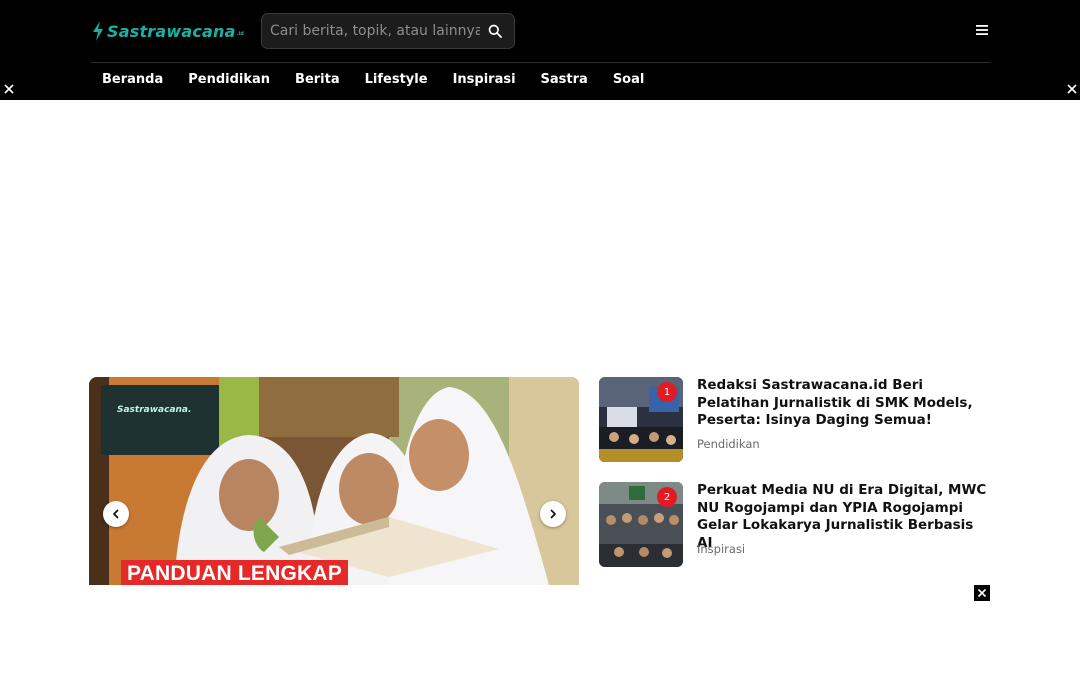 Image resolution: width=1080 pixels, height=675 pixels. Describe the element at coordinates (317, 79) in the screenshot. I see `nav-item-berita: Berita` at that location.